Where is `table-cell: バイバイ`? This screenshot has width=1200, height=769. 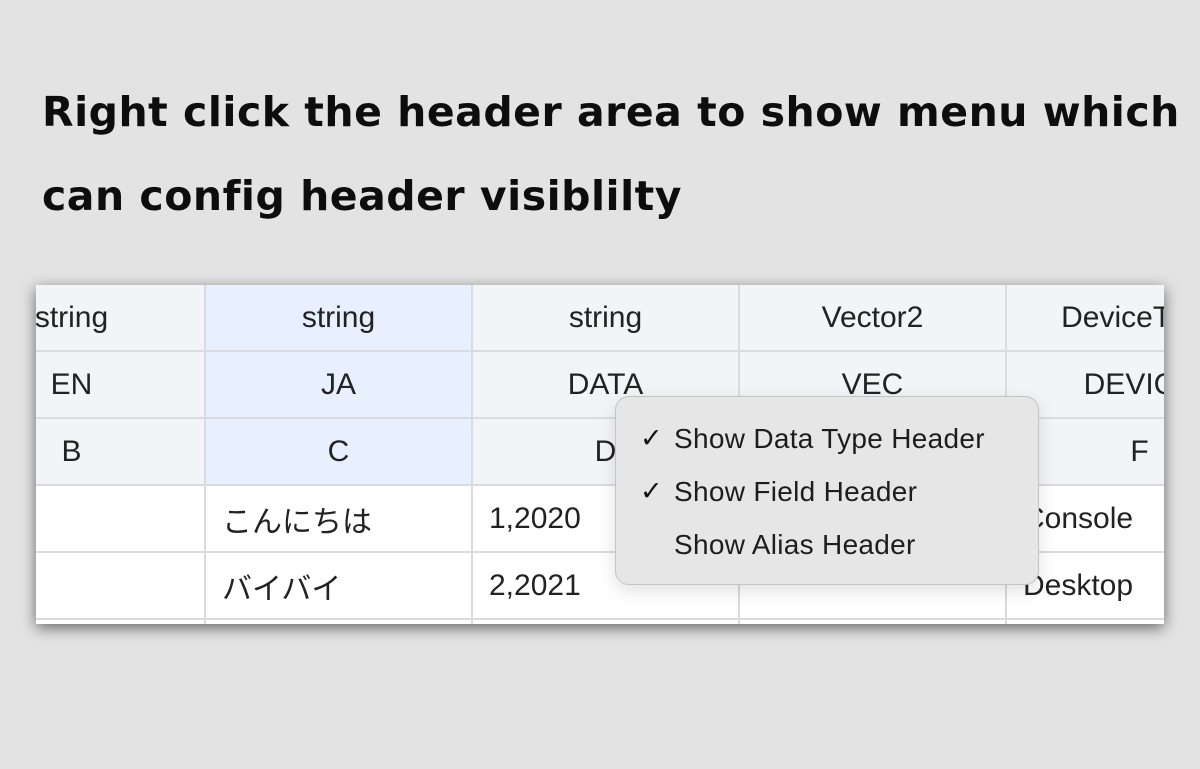
table-cell: バイバイ is located at coordinates (339, 586).